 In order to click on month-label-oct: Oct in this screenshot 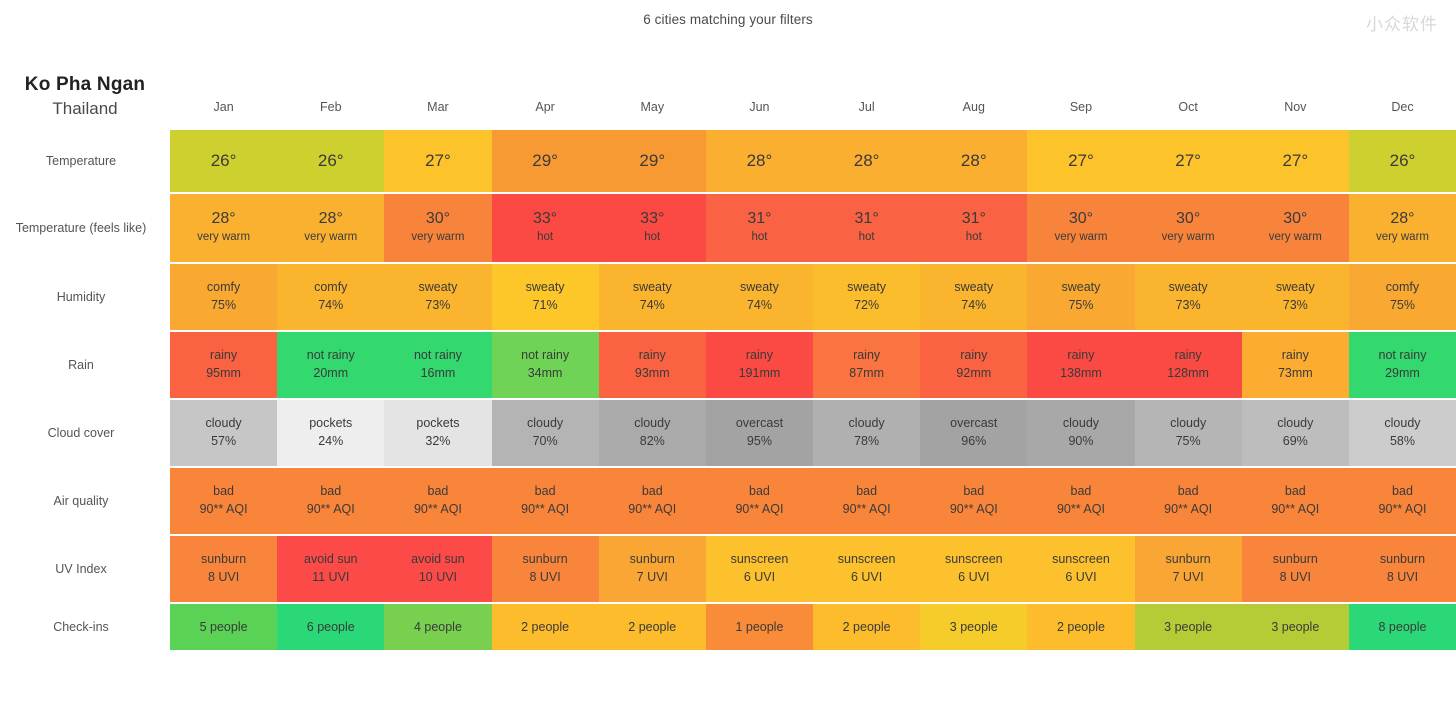, I will do `click(1188, 107)`.